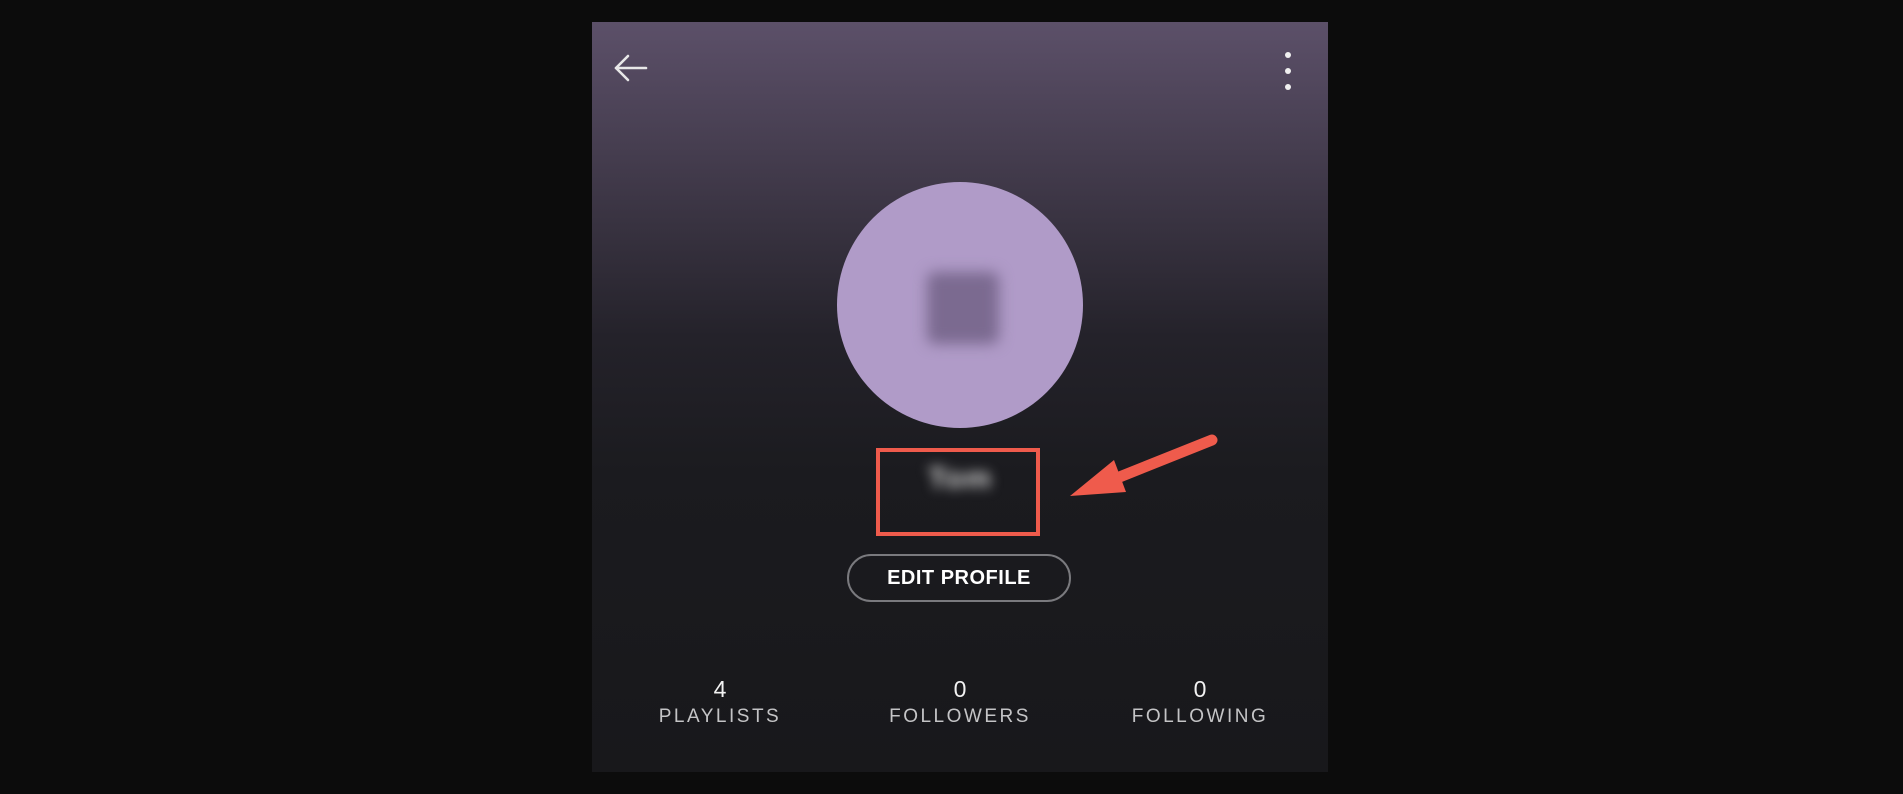  What do you see at coordinates (1144, 465) in the screenshot?
I see `annotation-arrow-icon` at bounding box center [1144, 465].